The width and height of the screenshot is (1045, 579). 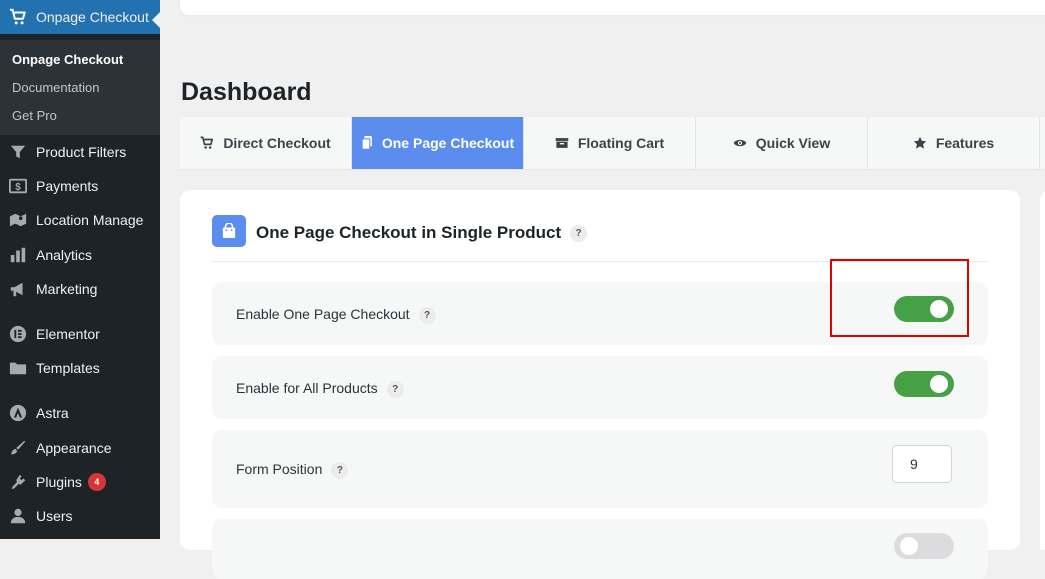 What do you see at coordinates (793, 143) in the screenshot?
I see `tab-label: Quick View` at bounding box center [793, 143].